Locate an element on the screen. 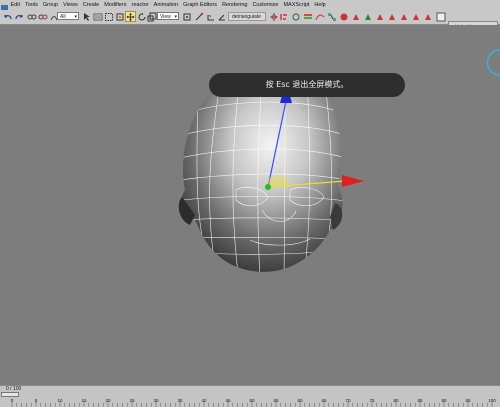 The image size is (500, 407). menu-modifiers: Modifiers is located at coordinates (115, 5).